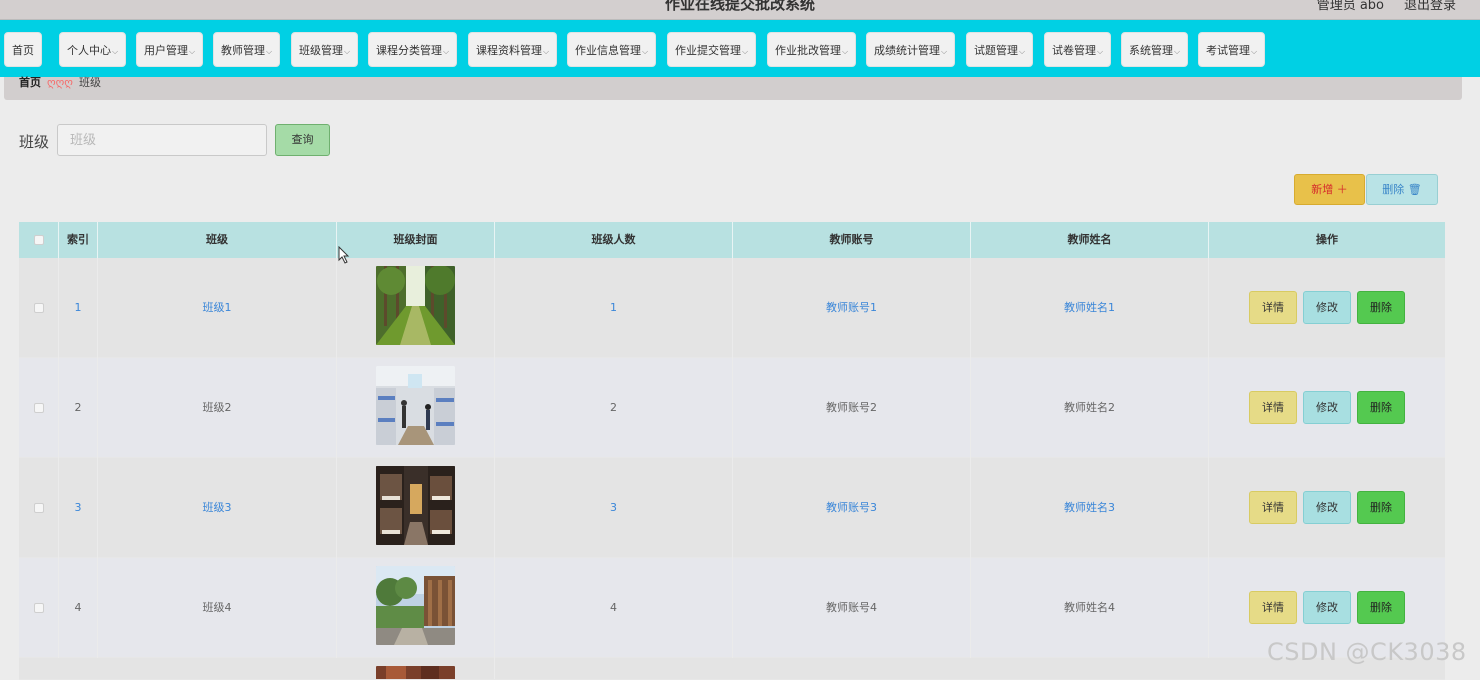 Image resolution: width=1480 pixels, height=680 pixels. I want to click on nav-item-teacher-management: 教师管理⌵, so click(247, 49).